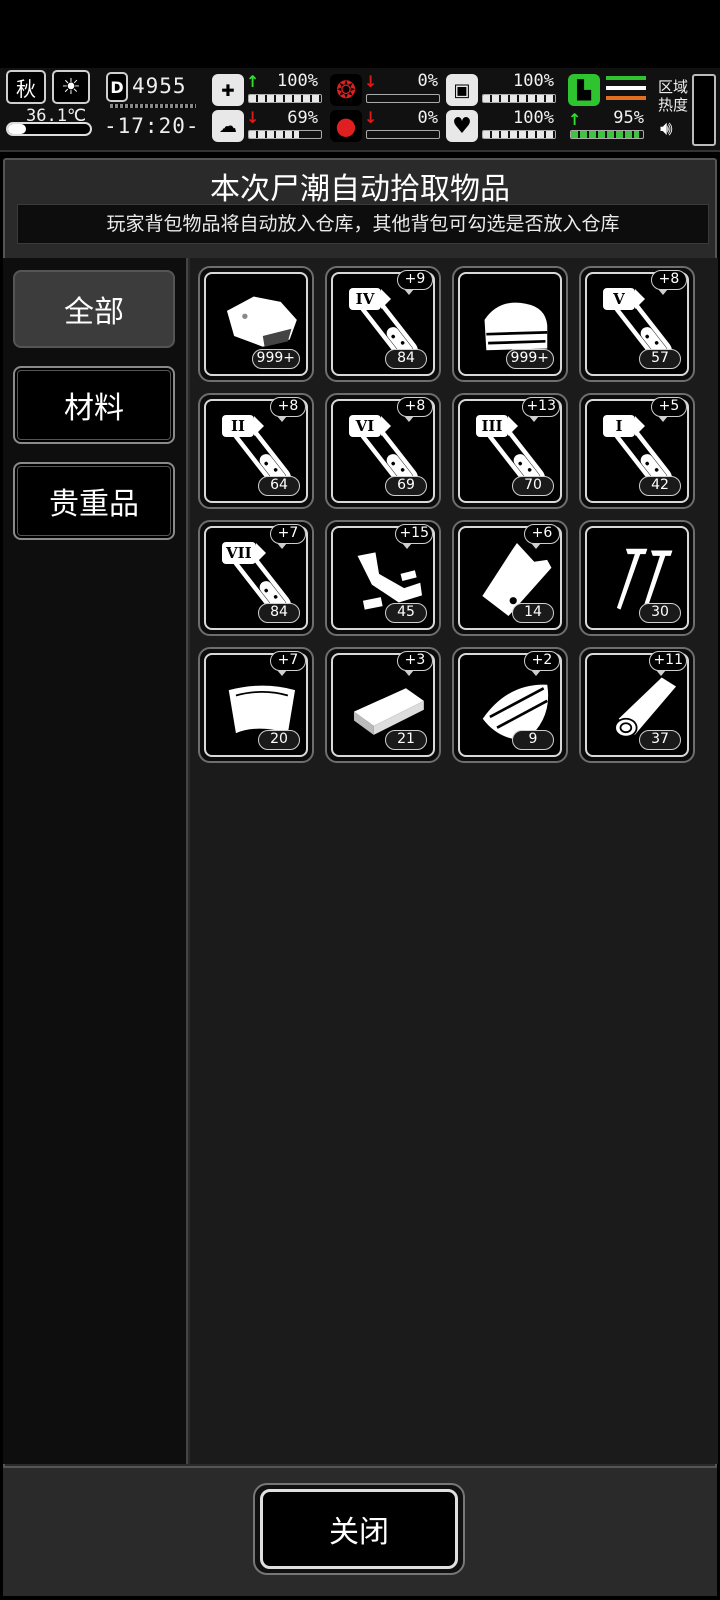  I want to click on thirst-value: 100%, so click(533, 81).